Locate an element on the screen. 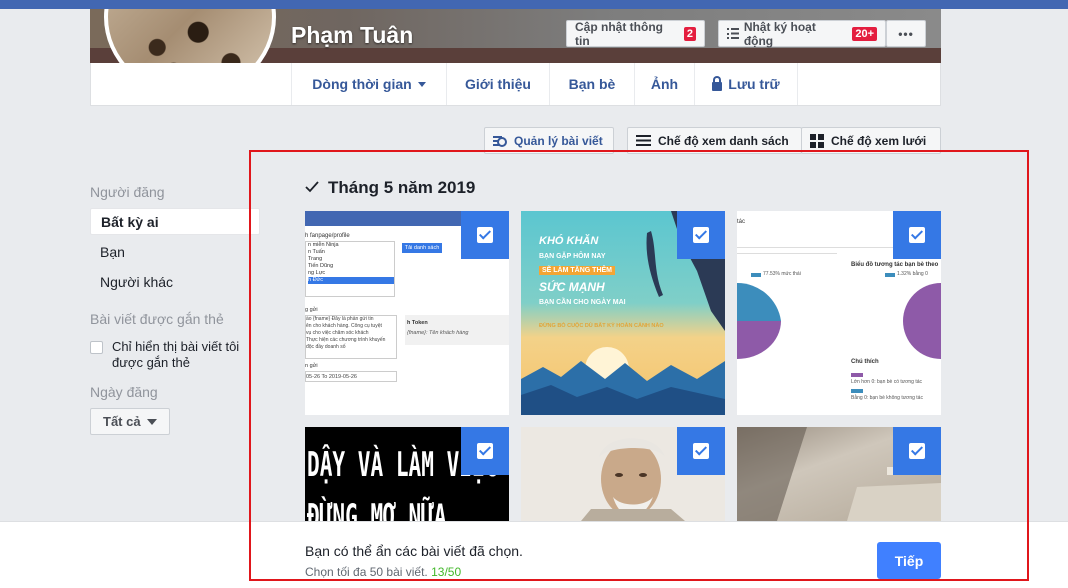 This screenshot has height=588, width=1068. tile-button: Tải danh sách is located at coordinates (422, 248).